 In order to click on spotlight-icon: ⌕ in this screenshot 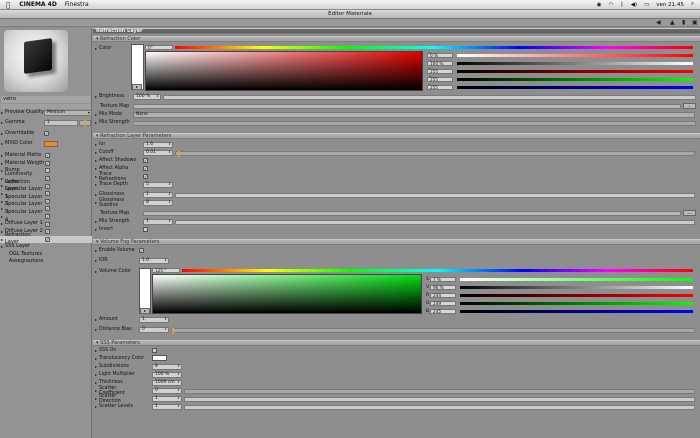, I will do `click(692, 4)`.